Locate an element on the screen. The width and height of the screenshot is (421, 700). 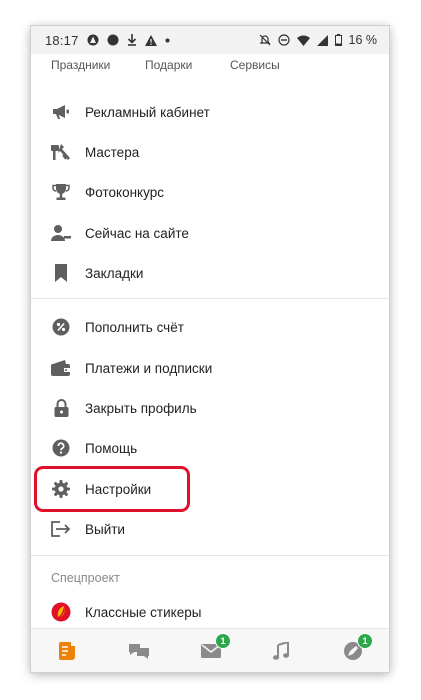
menu-item-label: Сейчас на сайте is located at coordinates (137, 233).